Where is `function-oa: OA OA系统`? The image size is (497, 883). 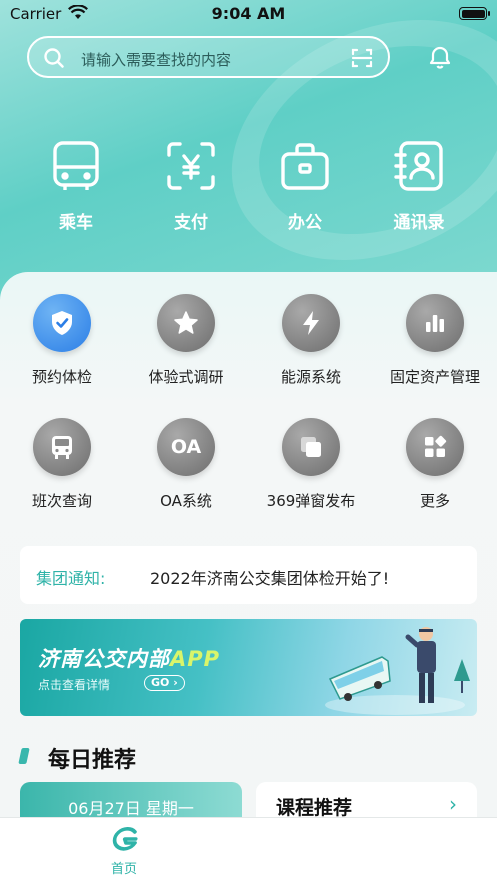 function-oa: OA OA系统 is located at coordinates (186, 464).